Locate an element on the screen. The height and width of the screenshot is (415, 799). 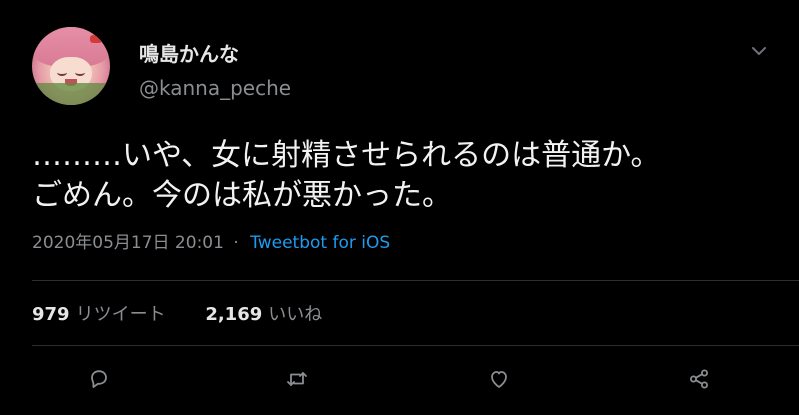
retweet-icon is located at coordinates (297, 379).